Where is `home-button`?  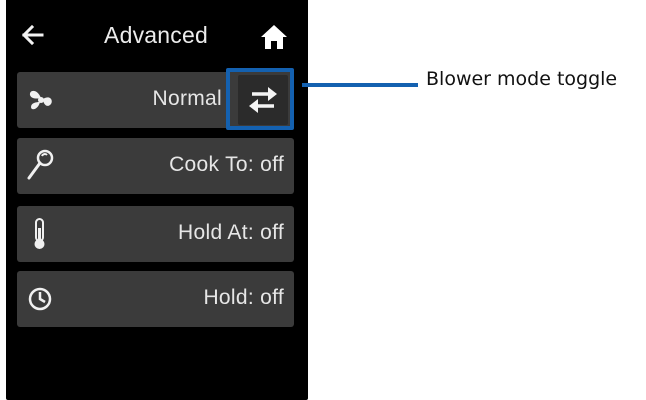 home-button is located at coordinates (274, 38).